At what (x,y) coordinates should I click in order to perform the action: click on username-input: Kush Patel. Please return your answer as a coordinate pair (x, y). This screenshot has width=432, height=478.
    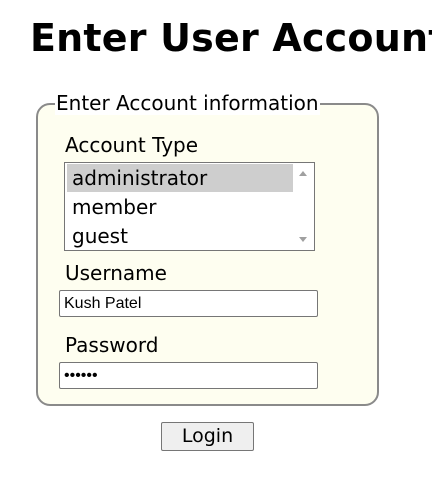
    Looking at the image, I should click on (188, 303).